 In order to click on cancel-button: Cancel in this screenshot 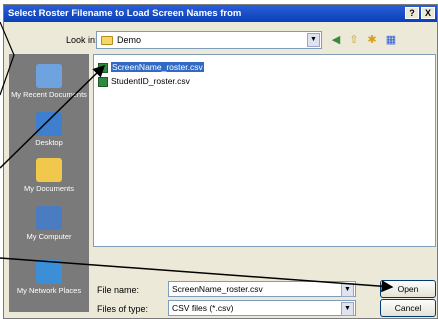, I will do `click(408, 308)`.